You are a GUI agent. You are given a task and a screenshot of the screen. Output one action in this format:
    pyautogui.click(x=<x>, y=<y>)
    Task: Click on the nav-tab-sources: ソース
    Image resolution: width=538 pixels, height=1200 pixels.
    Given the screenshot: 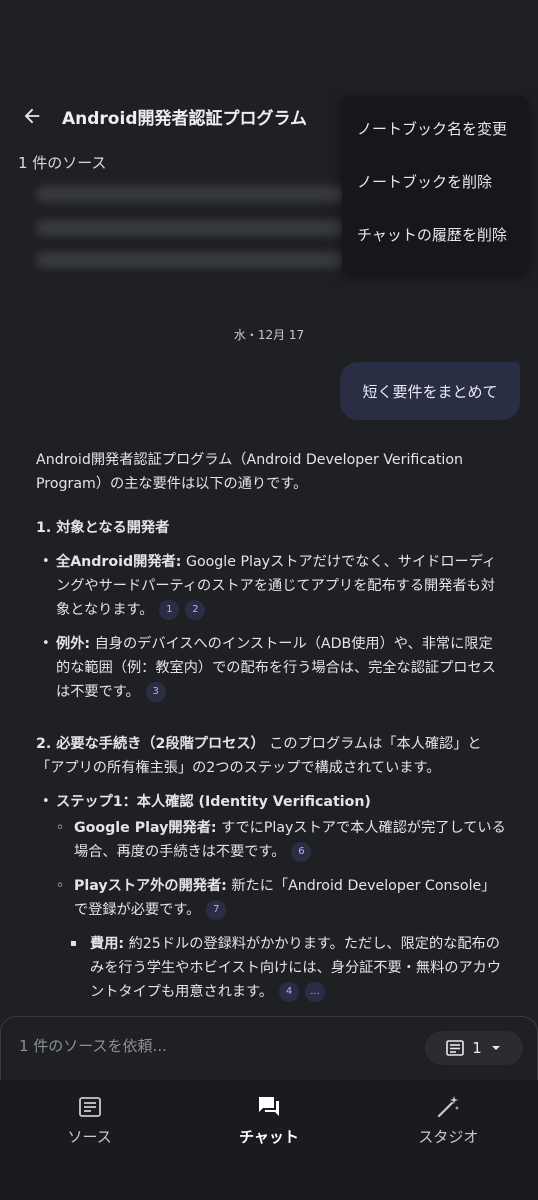 What is the action you would take?
    pyautogui.click(x=89, y=1140)
    